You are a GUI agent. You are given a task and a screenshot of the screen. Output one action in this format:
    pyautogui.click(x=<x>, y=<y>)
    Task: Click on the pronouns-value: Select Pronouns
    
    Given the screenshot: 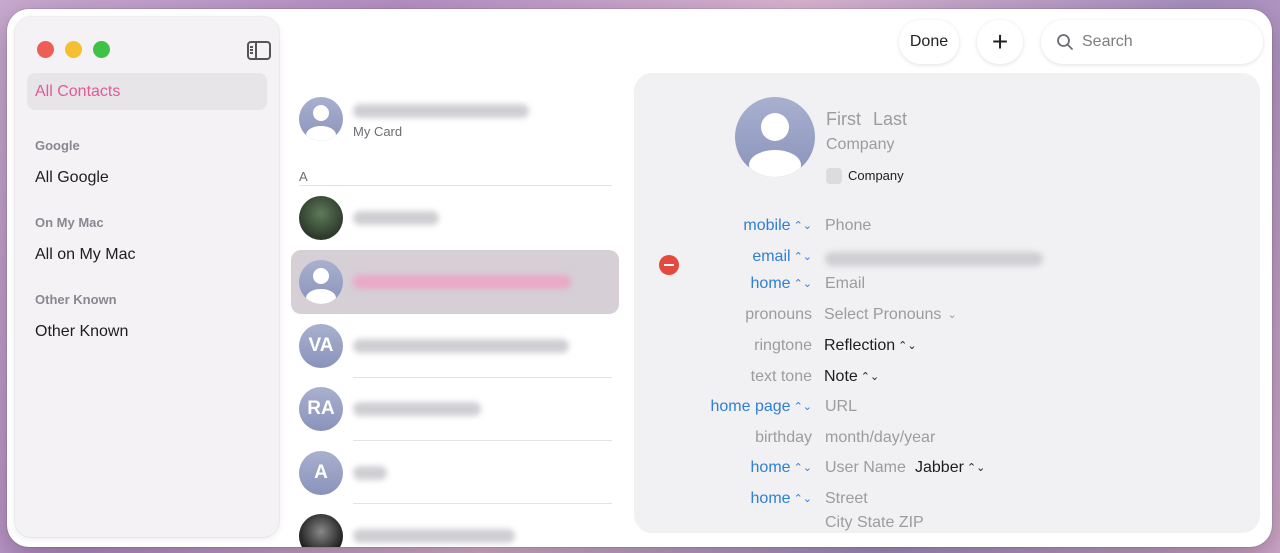 What is the action you would take?
    pyautogui.click(x=883, y=314)
    